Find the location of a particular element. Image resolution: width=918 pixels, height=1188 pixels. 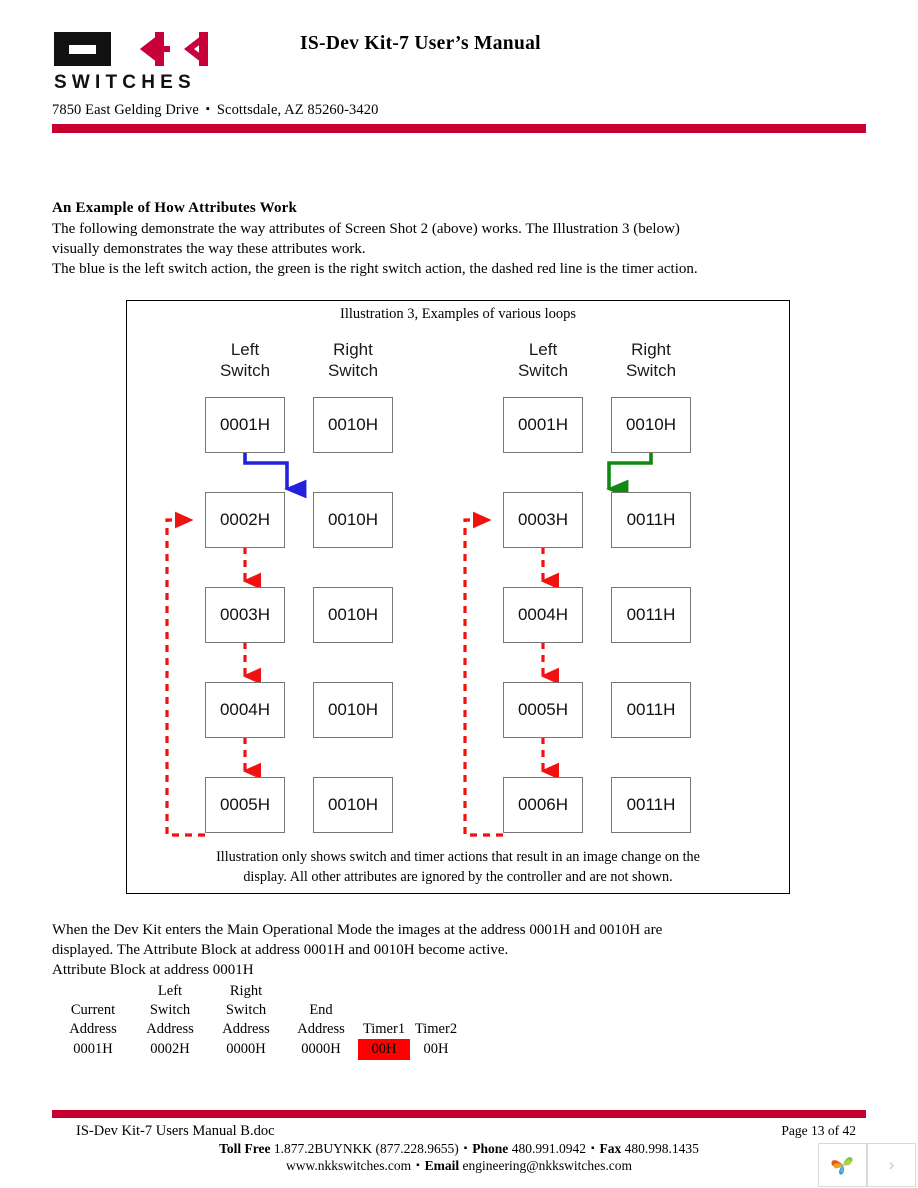

footer-page-number: Page 13 of 42 is located at coordinates (818, 1130).